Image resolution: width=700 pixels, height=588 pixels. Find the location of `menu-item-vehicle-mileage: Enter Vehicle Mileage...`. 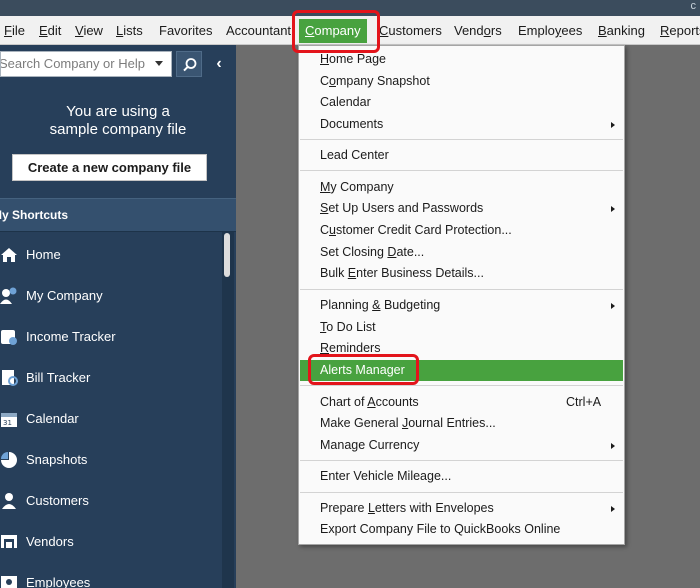

menu-item-vehicle-mileage: Enter Vehicle Mileage... is located at coordinates (461, 476).